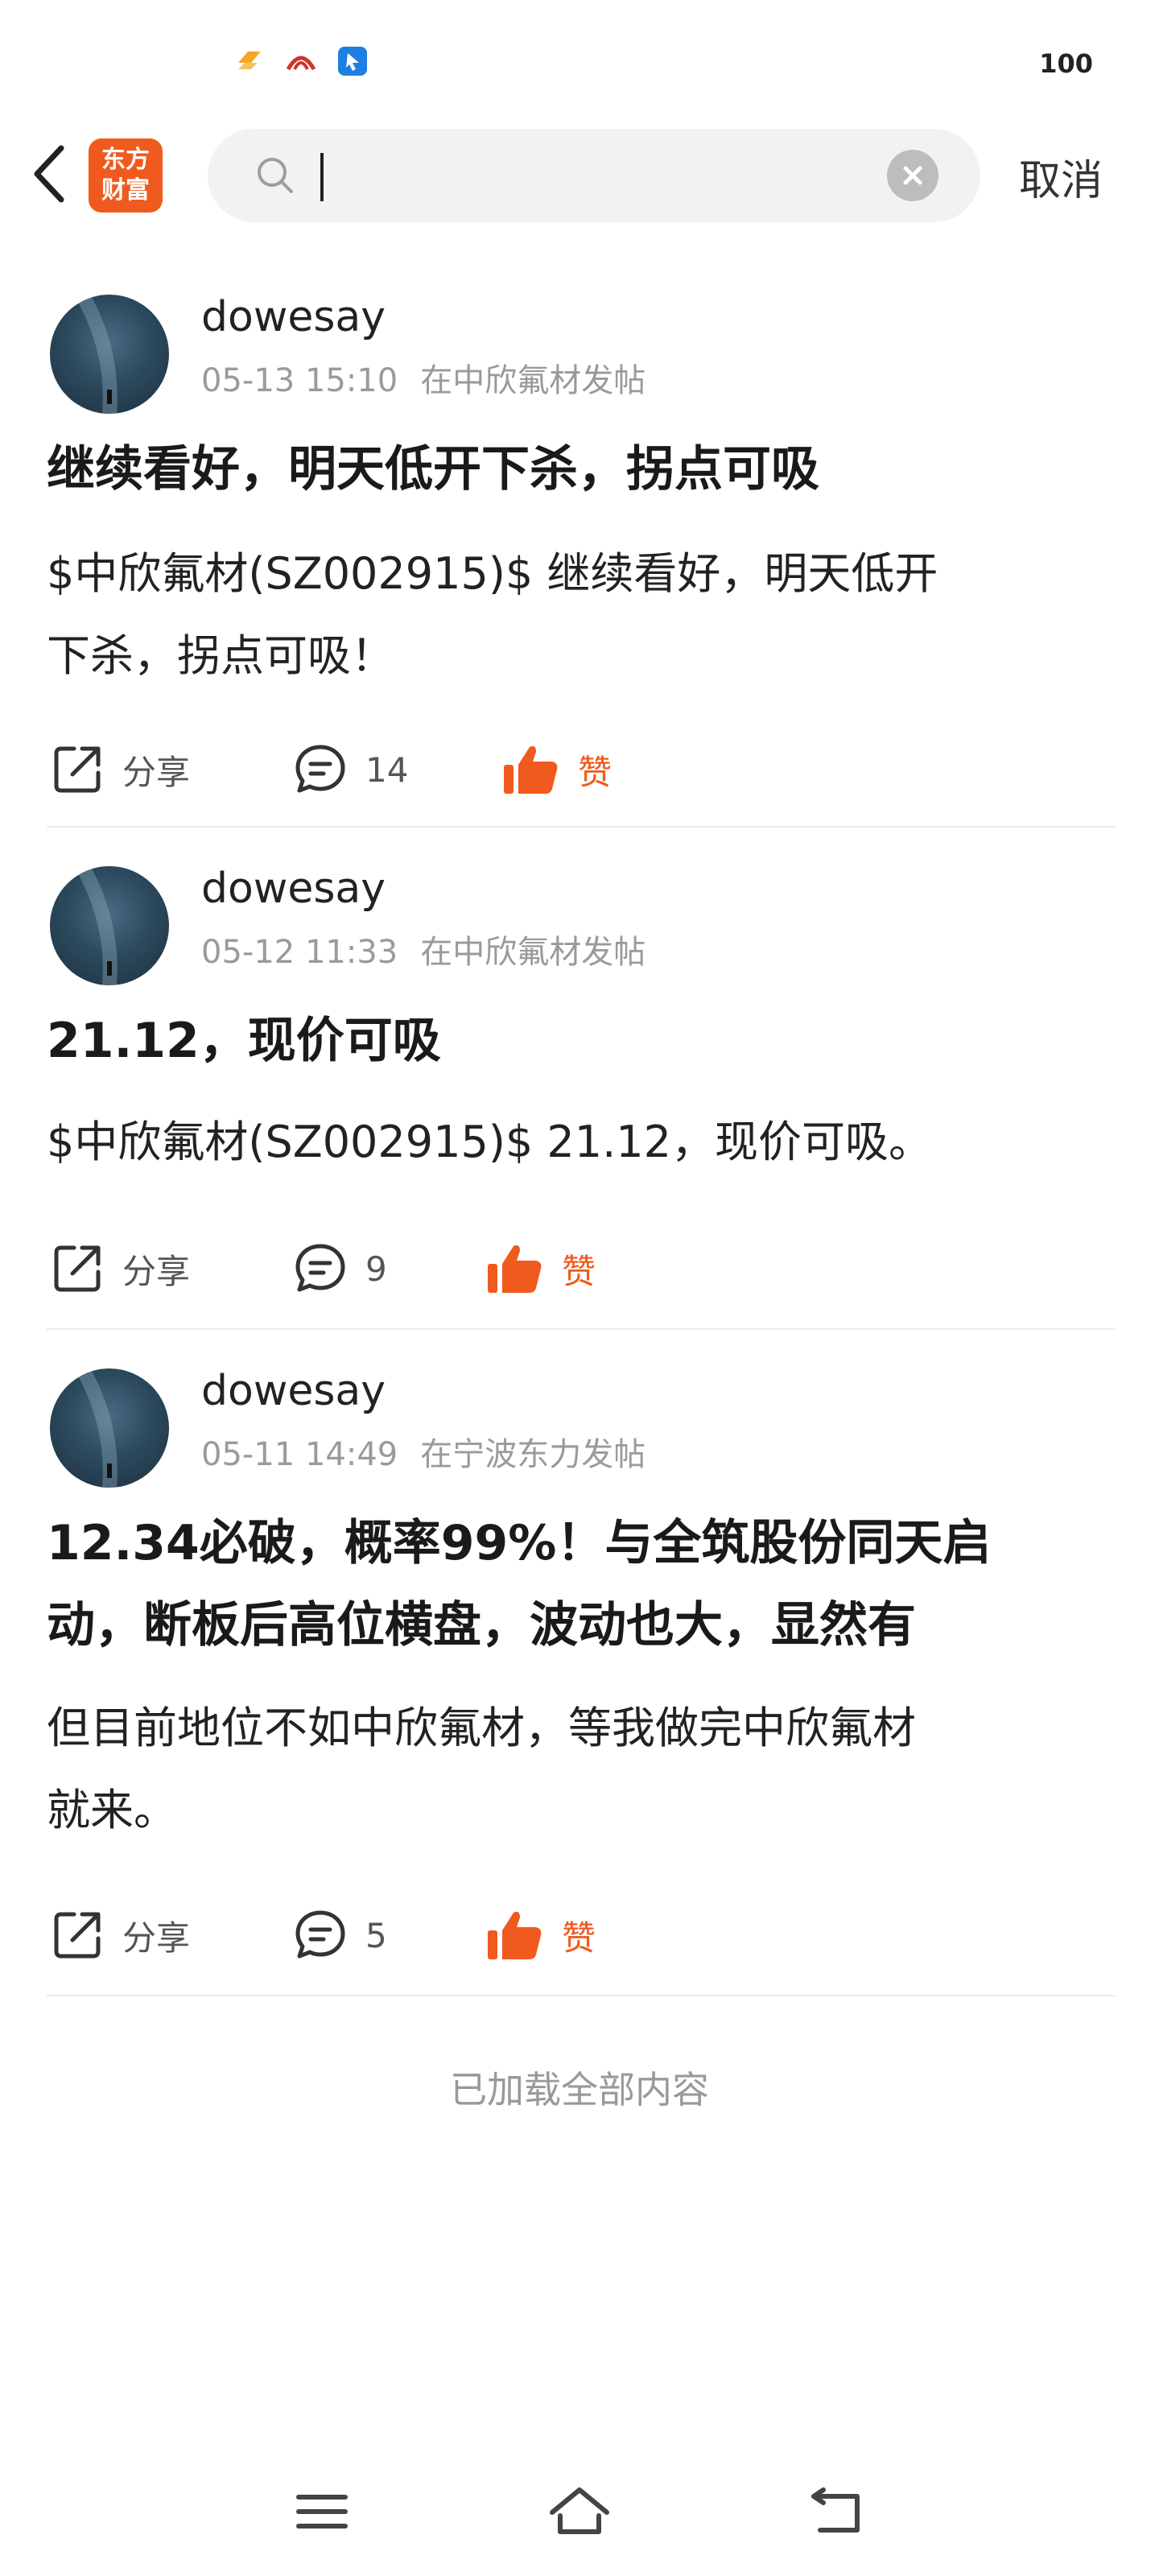 The width and height of the screenshot is (1159, 2576). I want to click on post-time: 05-12 11:33, so click(299, 952).